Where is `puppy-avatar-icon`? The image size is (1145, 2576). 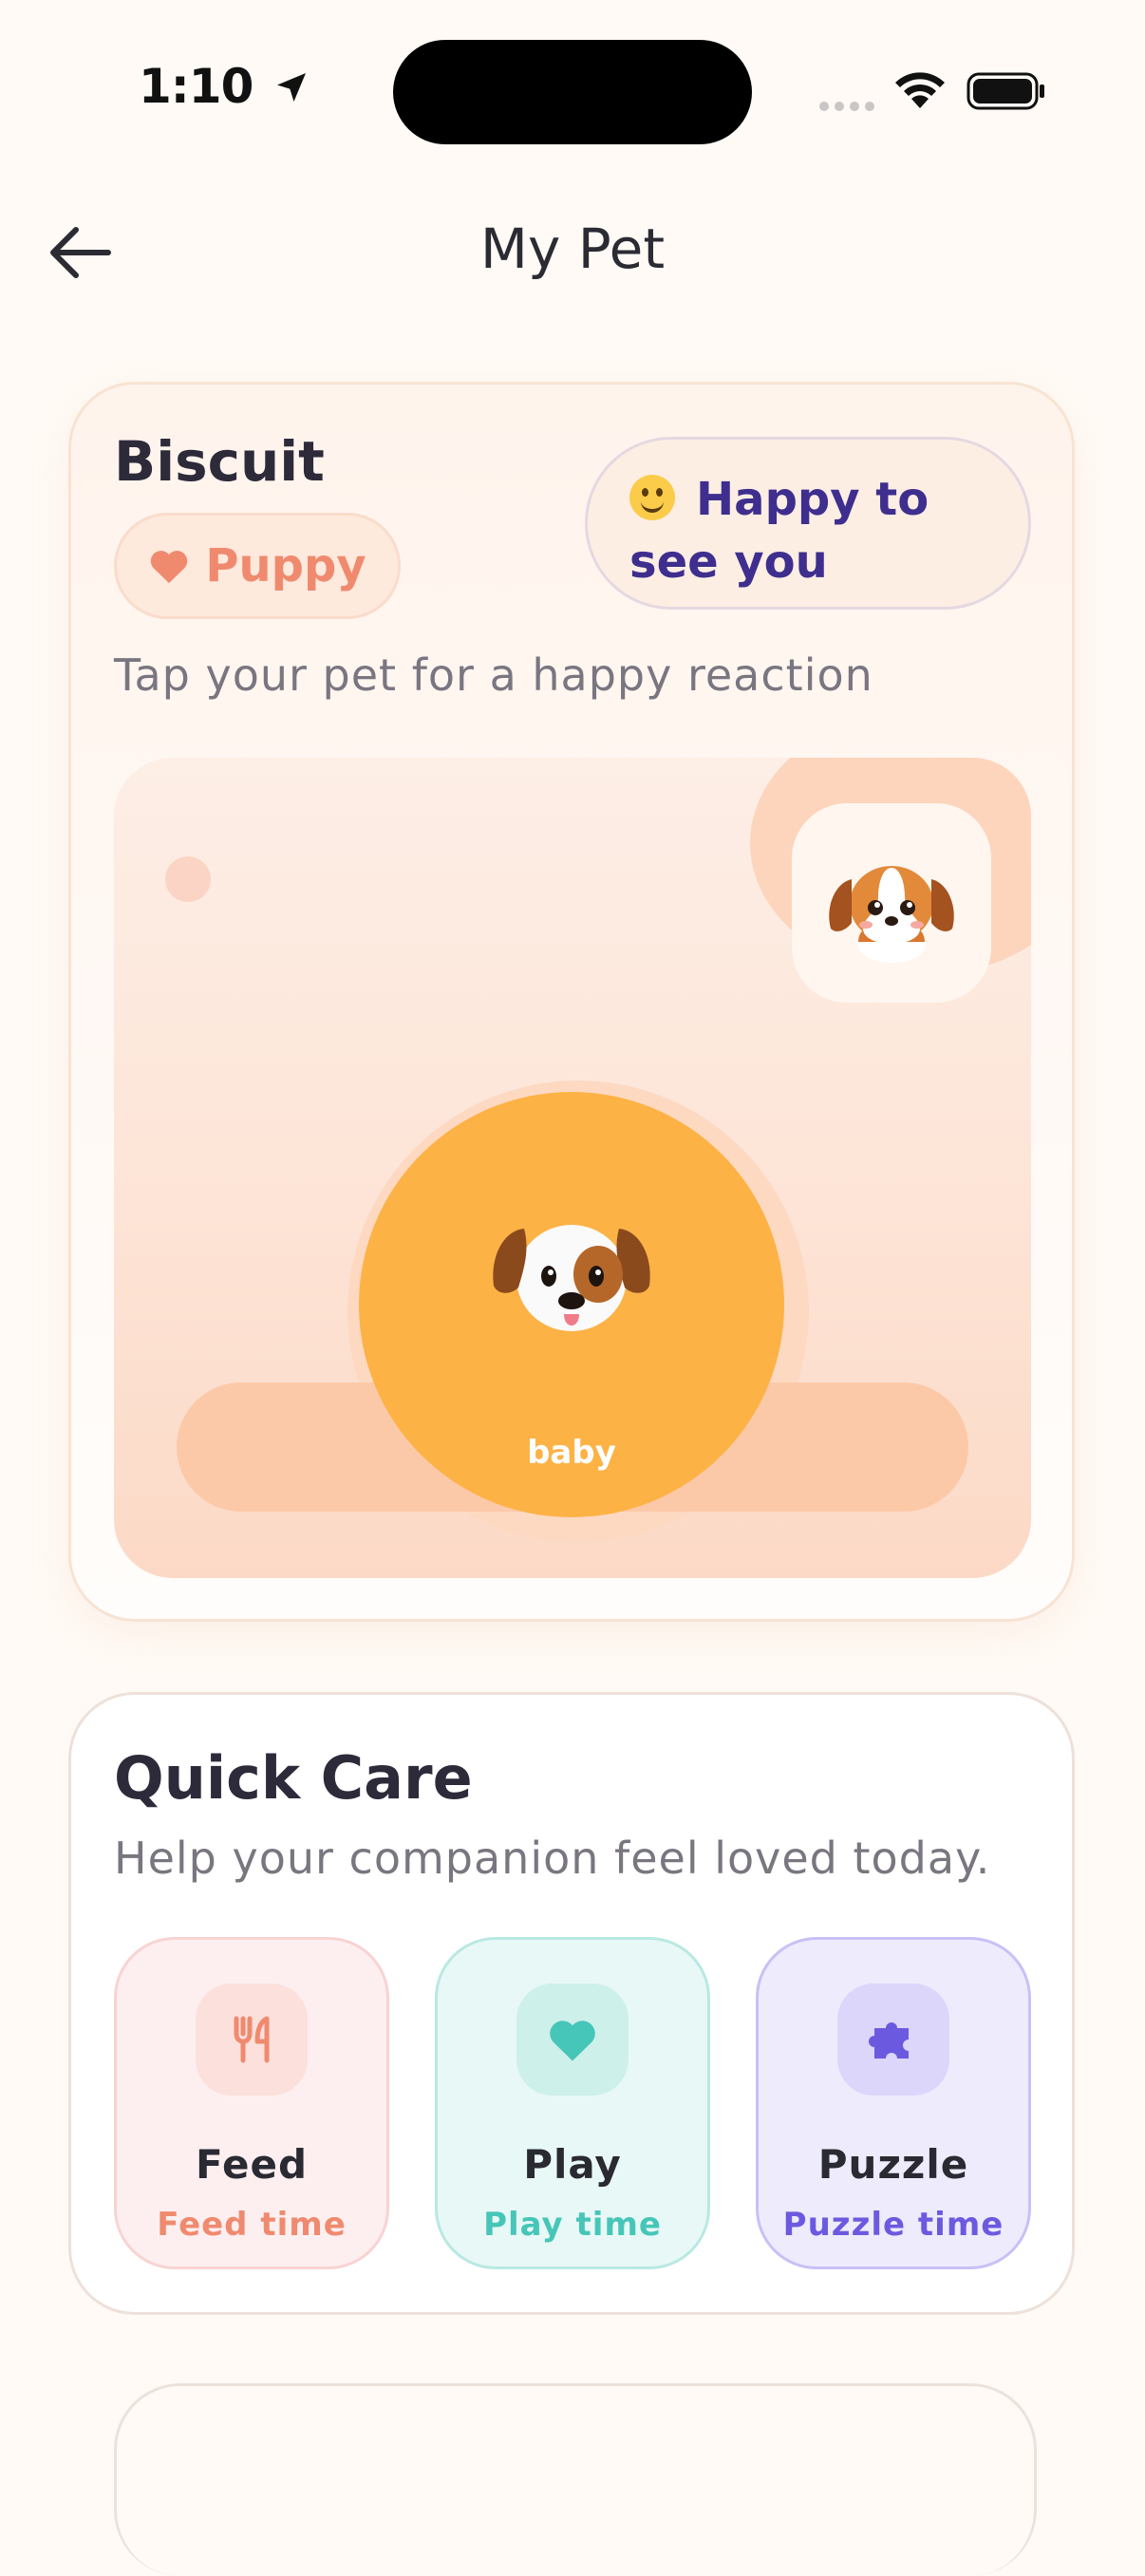
puppy-avatar-icon is located at coordinates (891, 914).